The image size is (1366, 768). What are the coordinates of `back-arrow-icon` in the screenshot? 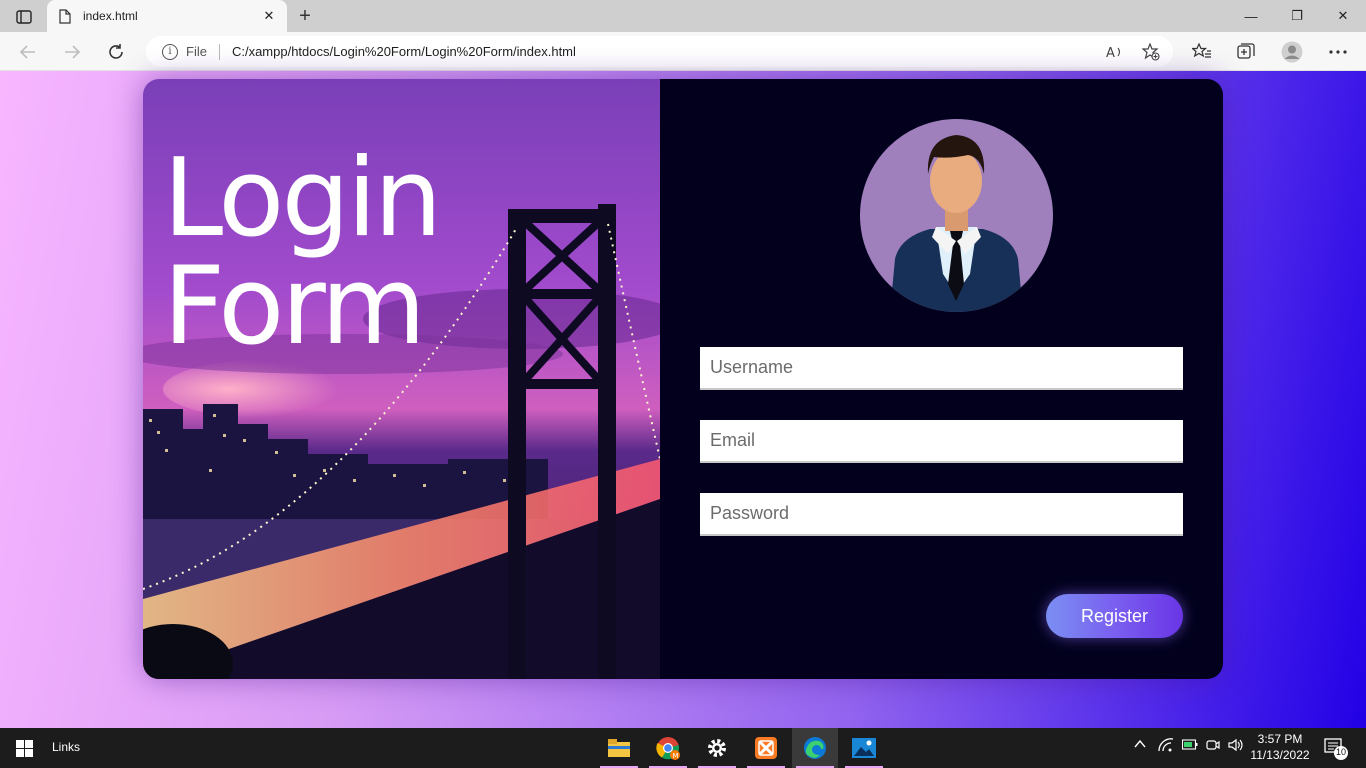 It's located at (27, 52).